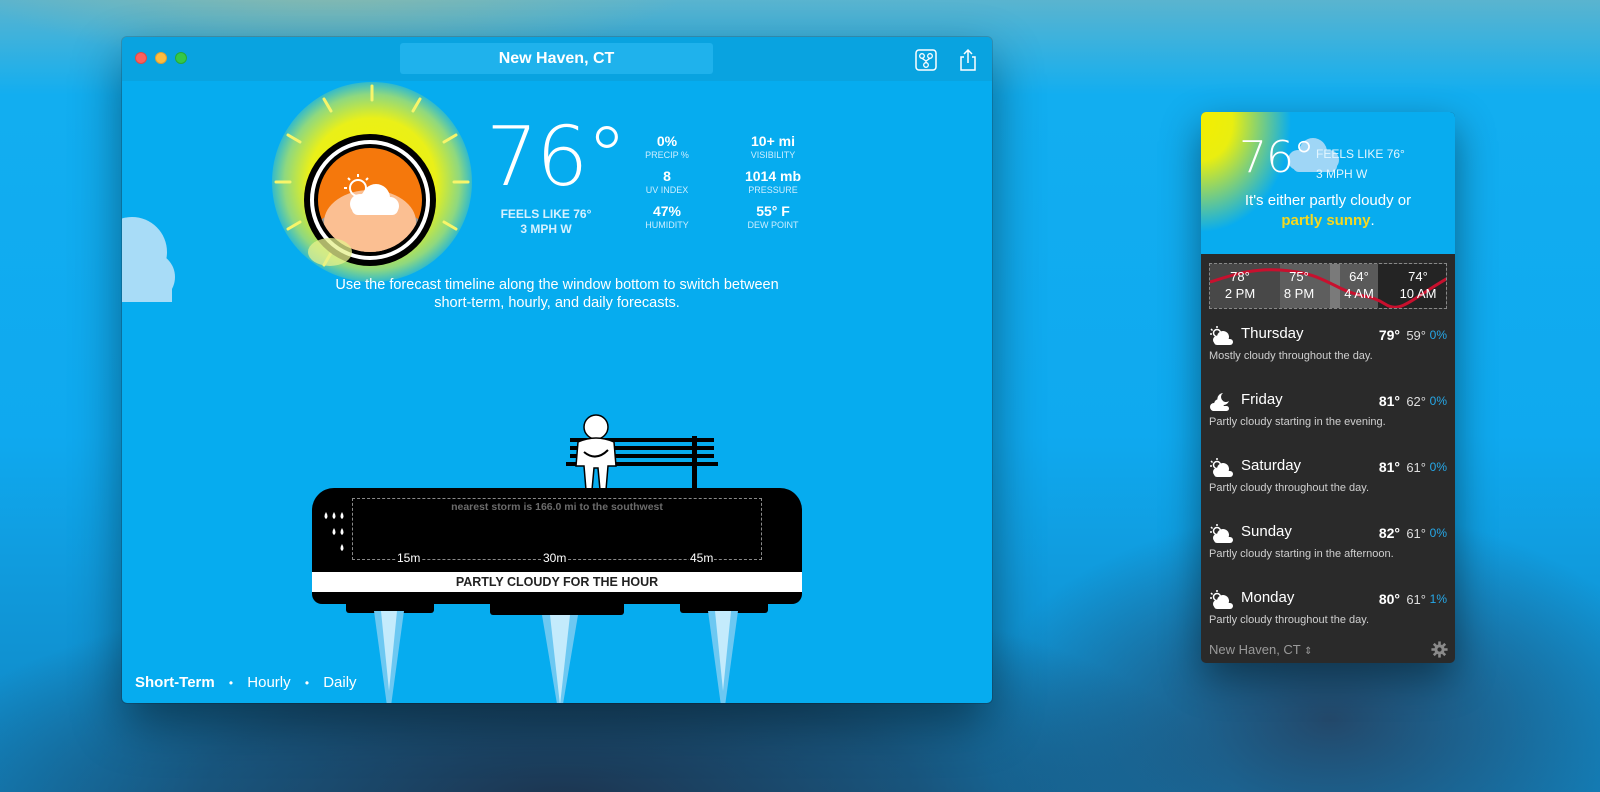  What do you see at coordinates (1417, 285) in the screenshot?
I see `hourly-item: 74° 10 AM` at bounding box center [1417, 285].